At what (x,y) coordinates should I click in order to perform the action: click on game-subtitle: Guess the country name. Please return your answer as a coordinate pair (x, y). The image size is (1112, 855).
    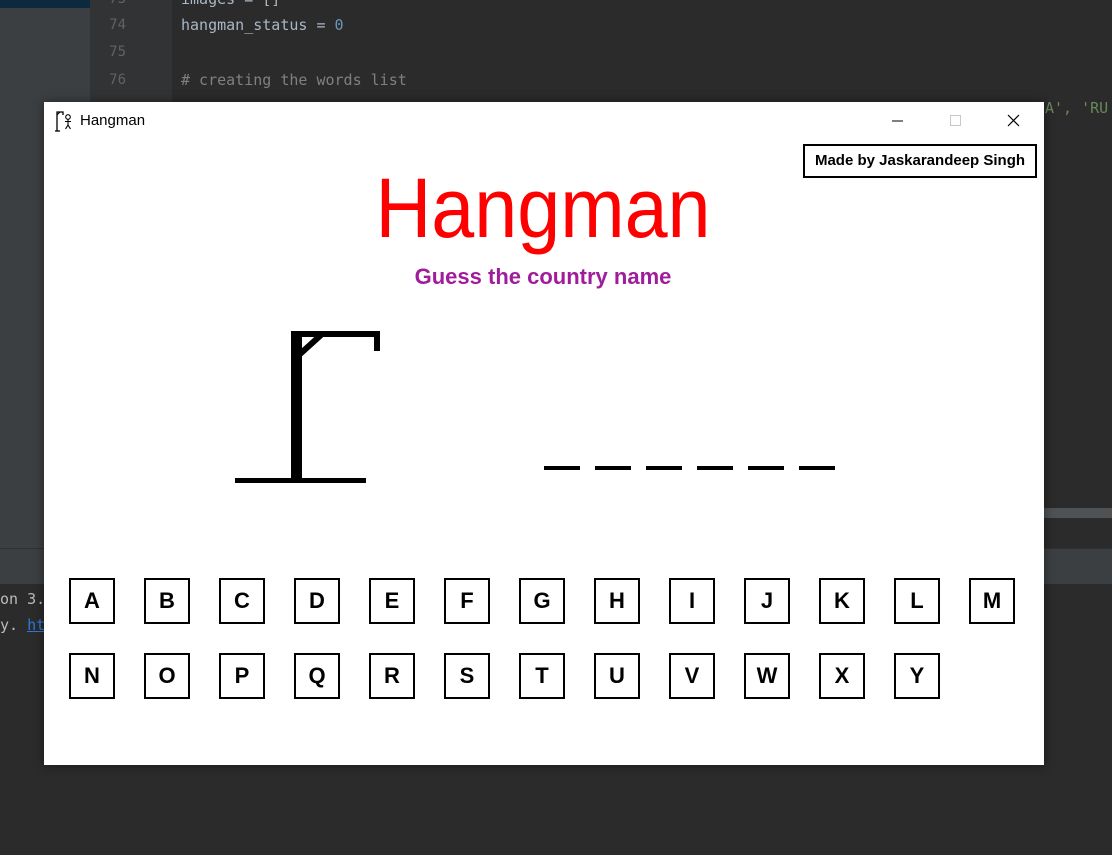
    Looking at the image, I should click on (543, 276).